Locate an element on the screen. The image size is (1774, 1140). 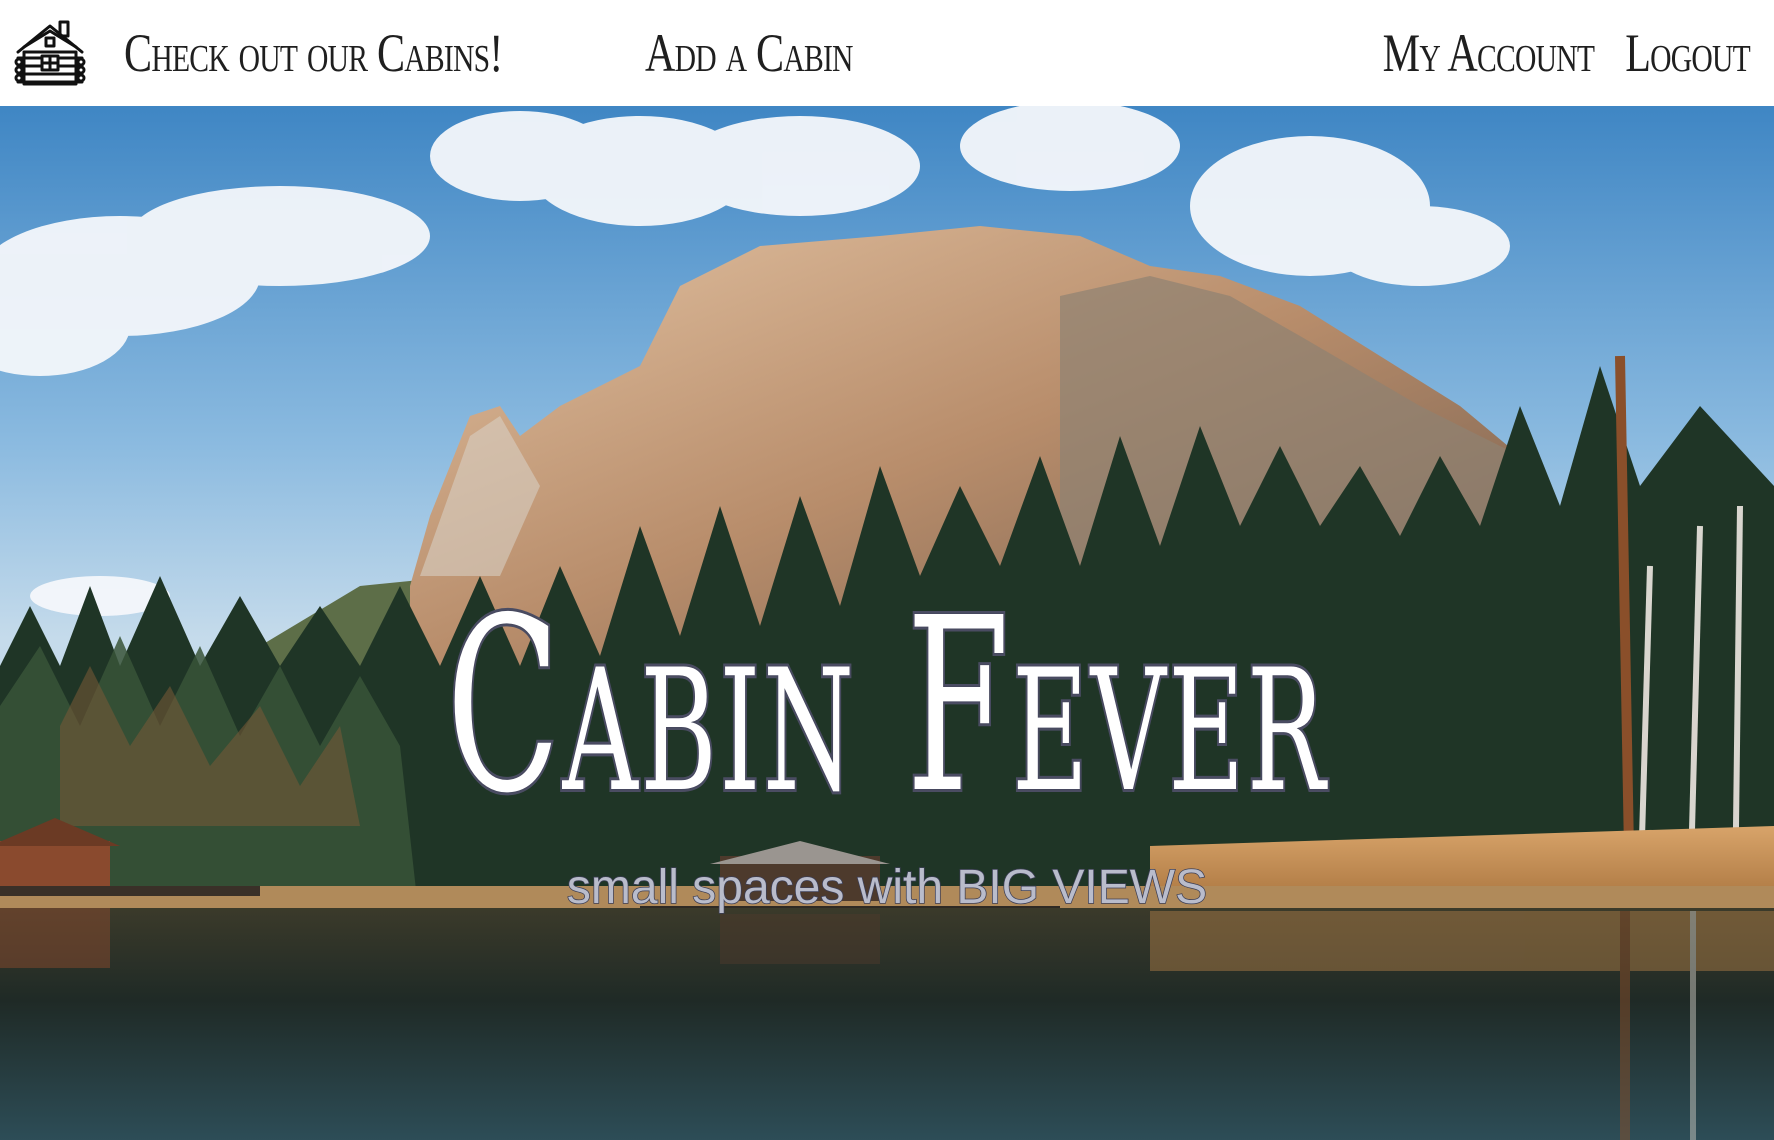
nav-link-add-cabin: Add a Cabin is located at coordinates (749, 53).